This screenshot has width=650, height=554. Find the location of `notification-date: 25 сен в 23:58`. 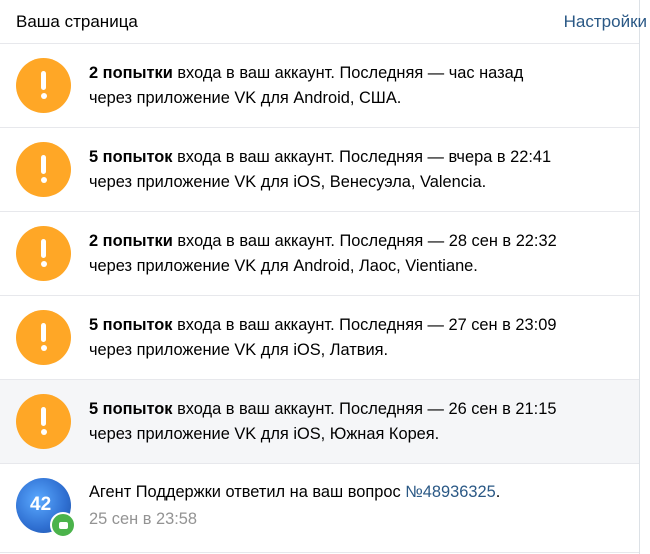

notification-date: 25 сен в 23:58 is located at coordinates (294, 519).